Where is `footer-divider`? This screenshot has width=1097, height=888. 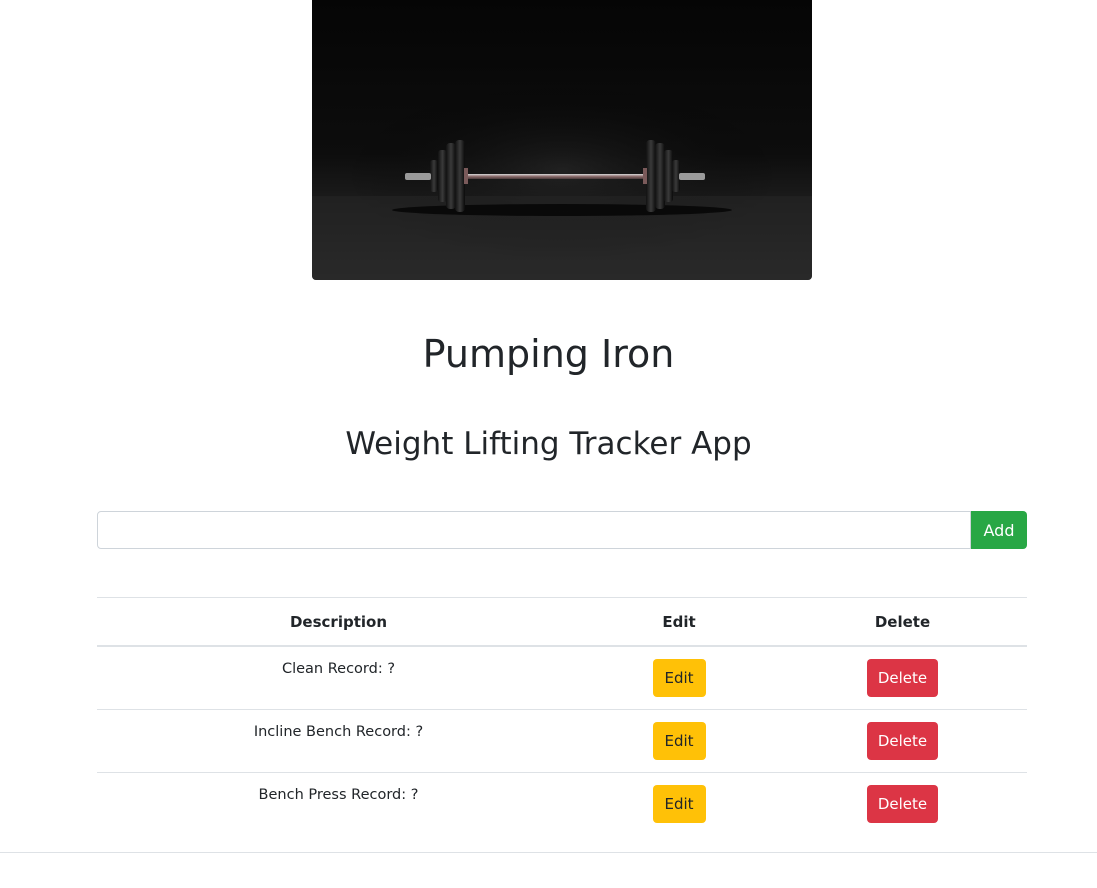
footer-divider is located at coordinates (548, 852).